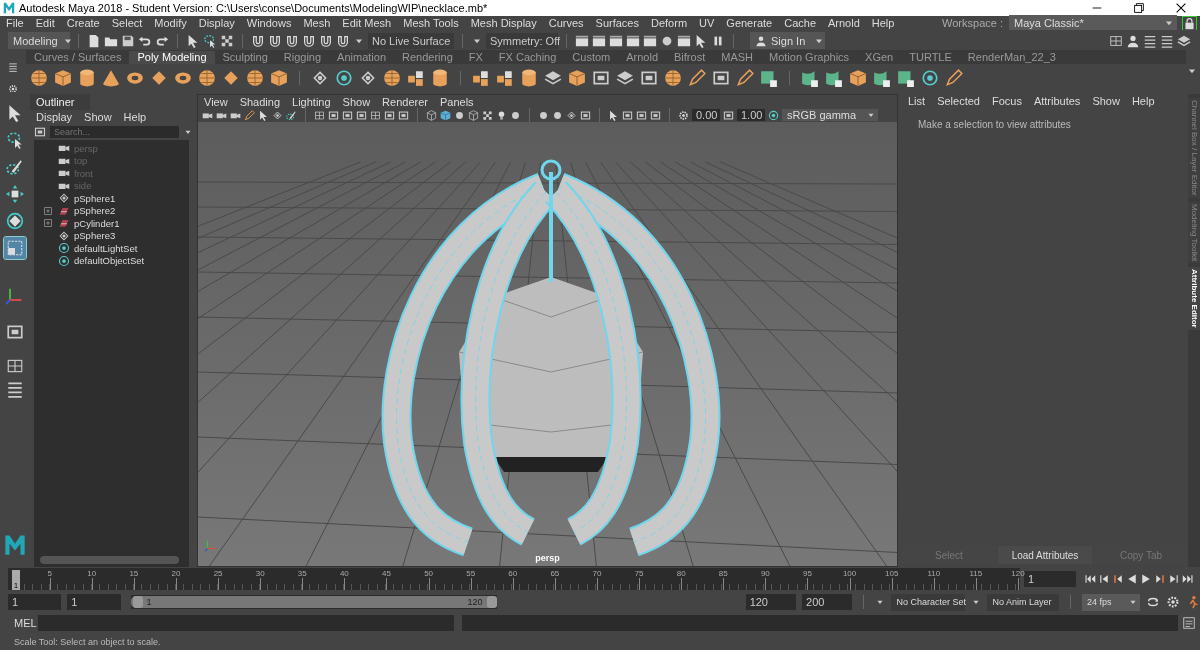  I want to click on light-bulb-icon, so click(501, 115).